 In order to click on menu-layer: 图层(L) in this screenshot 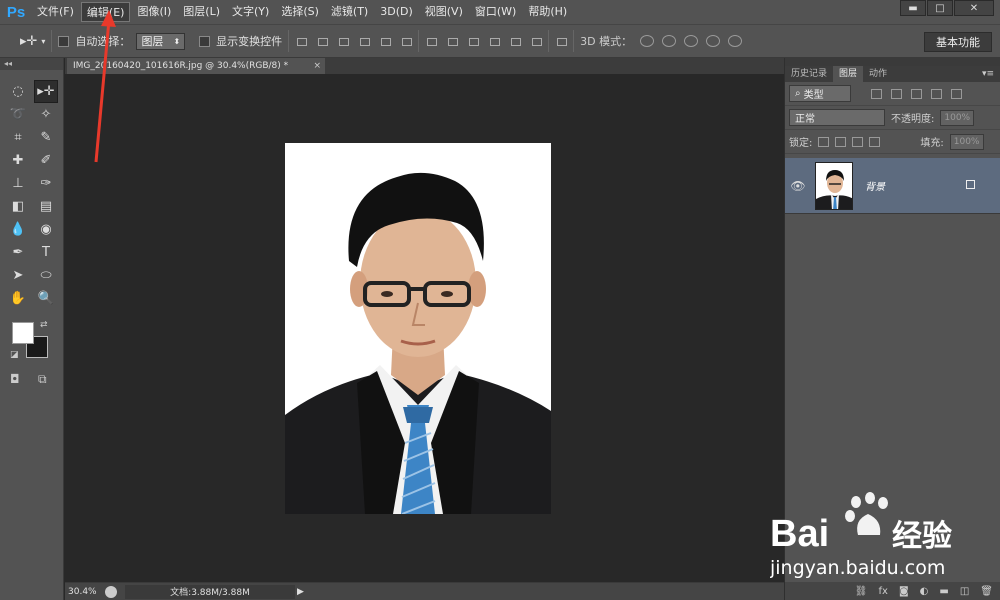, I will do `click(201, 12)`.